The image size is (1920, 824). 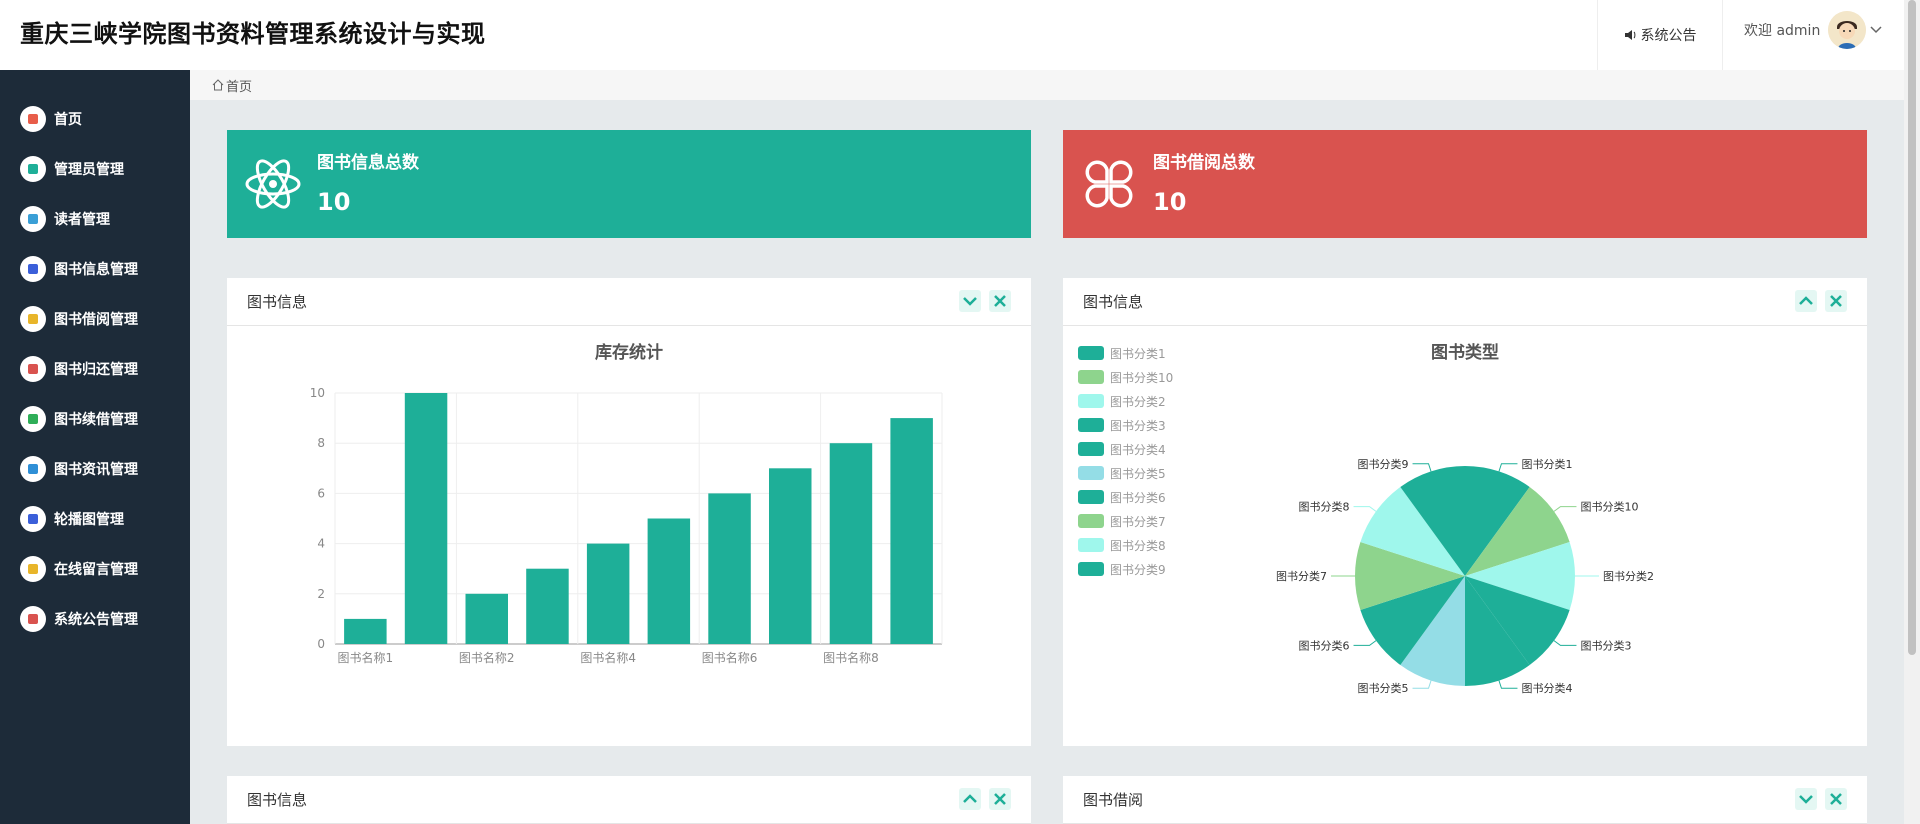 What do you see at coordinates (1668, 36) in the screenshot?
I see `system-notice-label: 系统公告` at bounding box center [1668, 36].